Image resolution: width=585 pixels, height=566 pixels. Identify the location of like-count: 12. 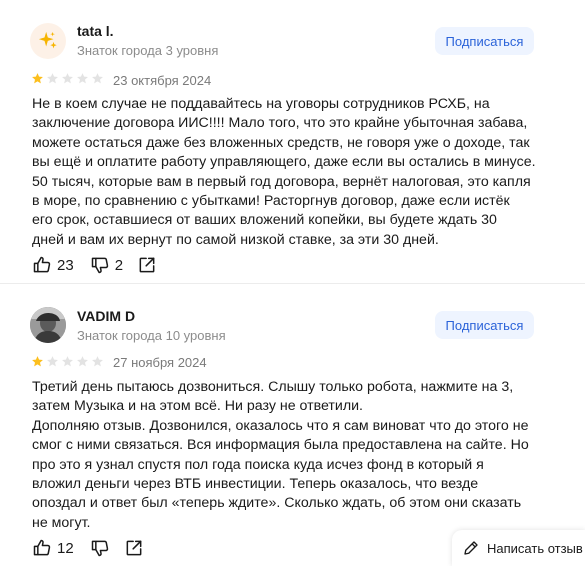
(65, 548).